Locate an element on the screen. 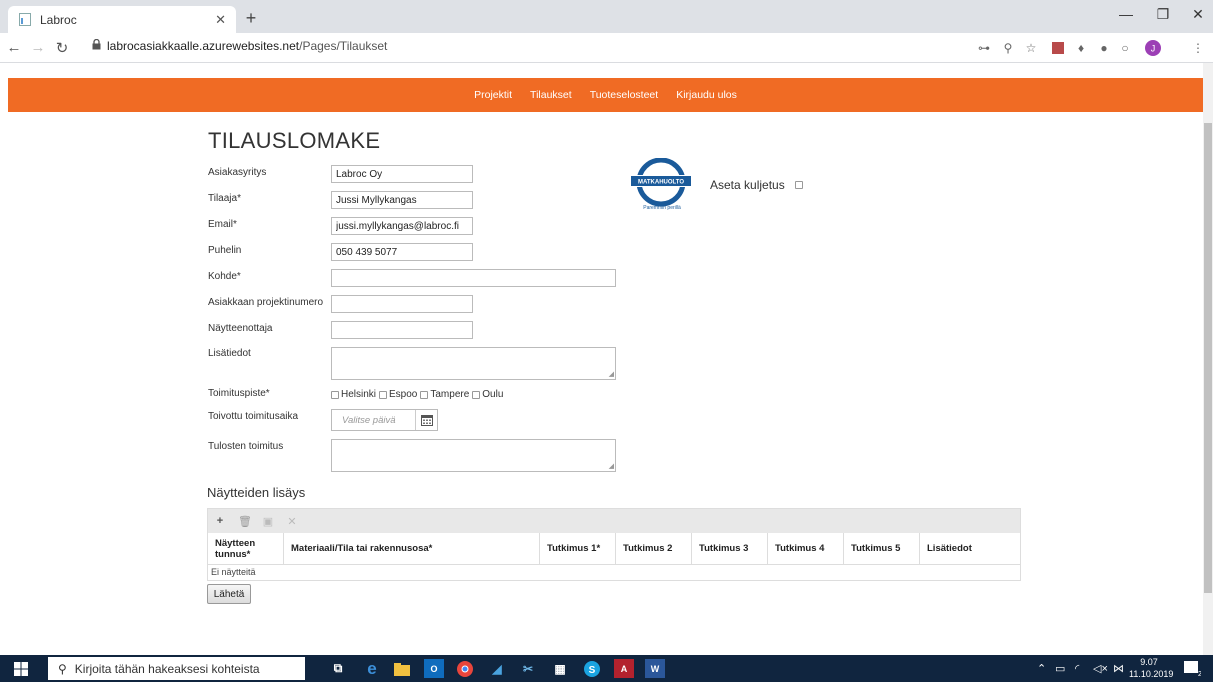 The width and height of the screenshot is (1213, 682). nav-tuoteselosteet: Tuoteselosteet is located at coordinates (624, 95).